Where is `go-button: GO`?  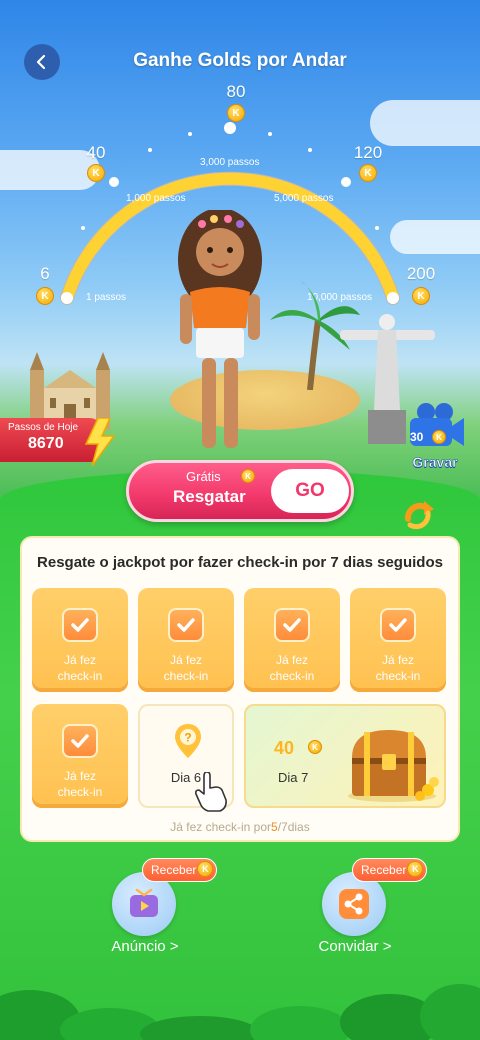
go-button: GO is located at coordinates (310, 491).